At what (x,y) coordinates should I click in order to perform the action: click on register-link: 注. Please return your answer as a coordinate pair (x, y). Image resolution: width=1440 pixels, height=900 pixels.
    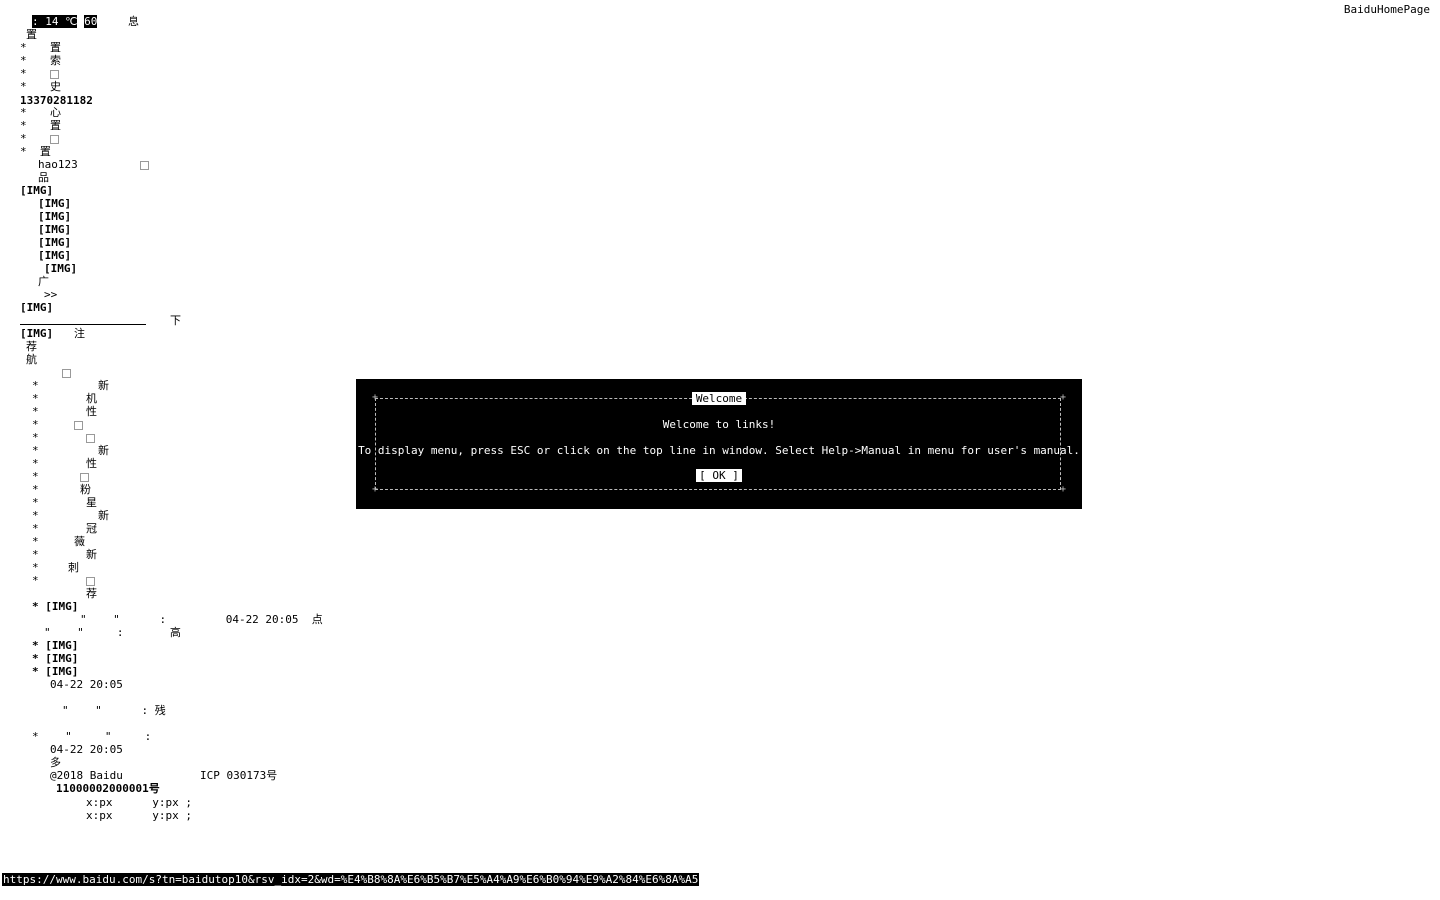
    Looking at the image, I should click on (79, 333).